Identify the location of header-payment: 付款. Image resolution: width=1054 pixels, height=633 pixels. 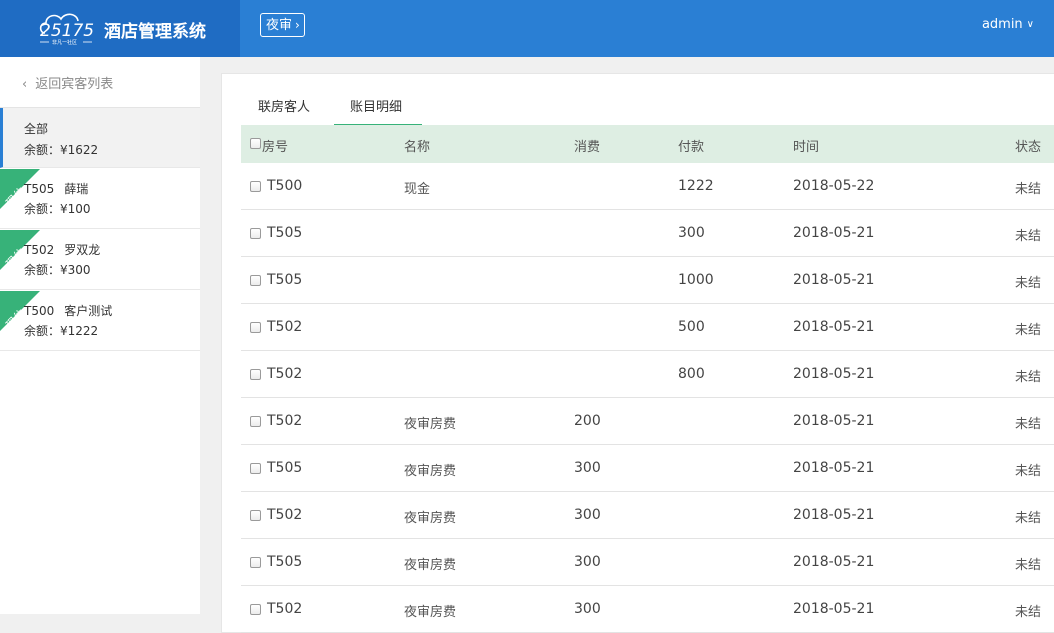
(691, 147).